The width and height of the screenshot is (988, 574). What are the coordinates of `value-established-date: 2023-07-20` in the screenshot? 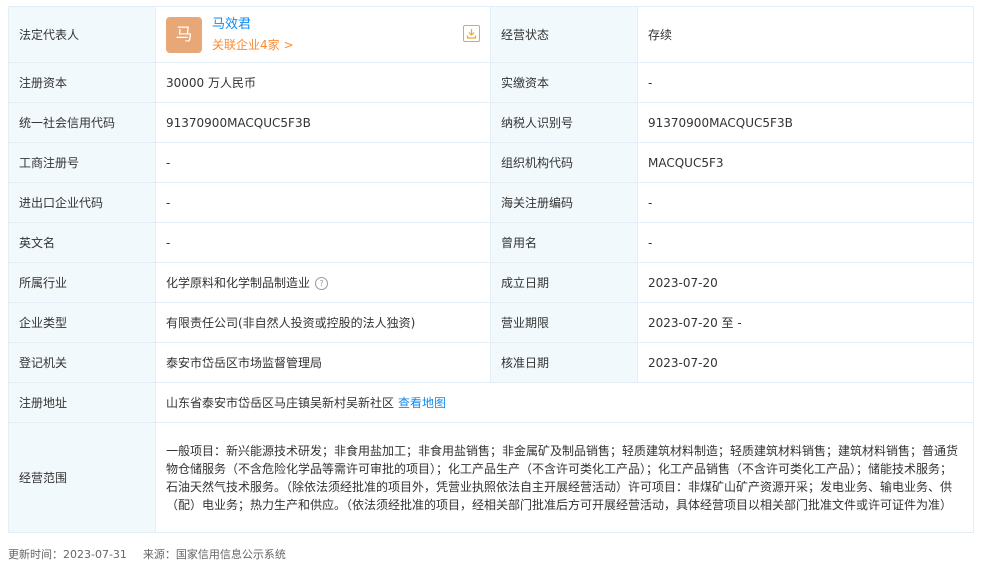 It's located at (805, 282).